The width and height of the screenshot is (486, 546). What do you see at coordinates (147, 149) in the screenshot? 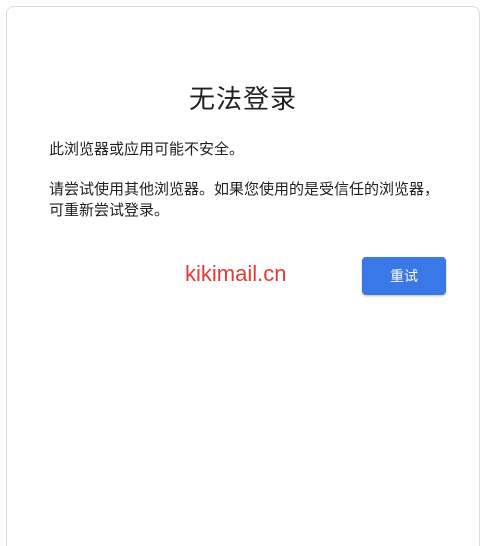
I see `warning-message: 此浏览器或应用可能不安全。` at bounding box center [147, 149].